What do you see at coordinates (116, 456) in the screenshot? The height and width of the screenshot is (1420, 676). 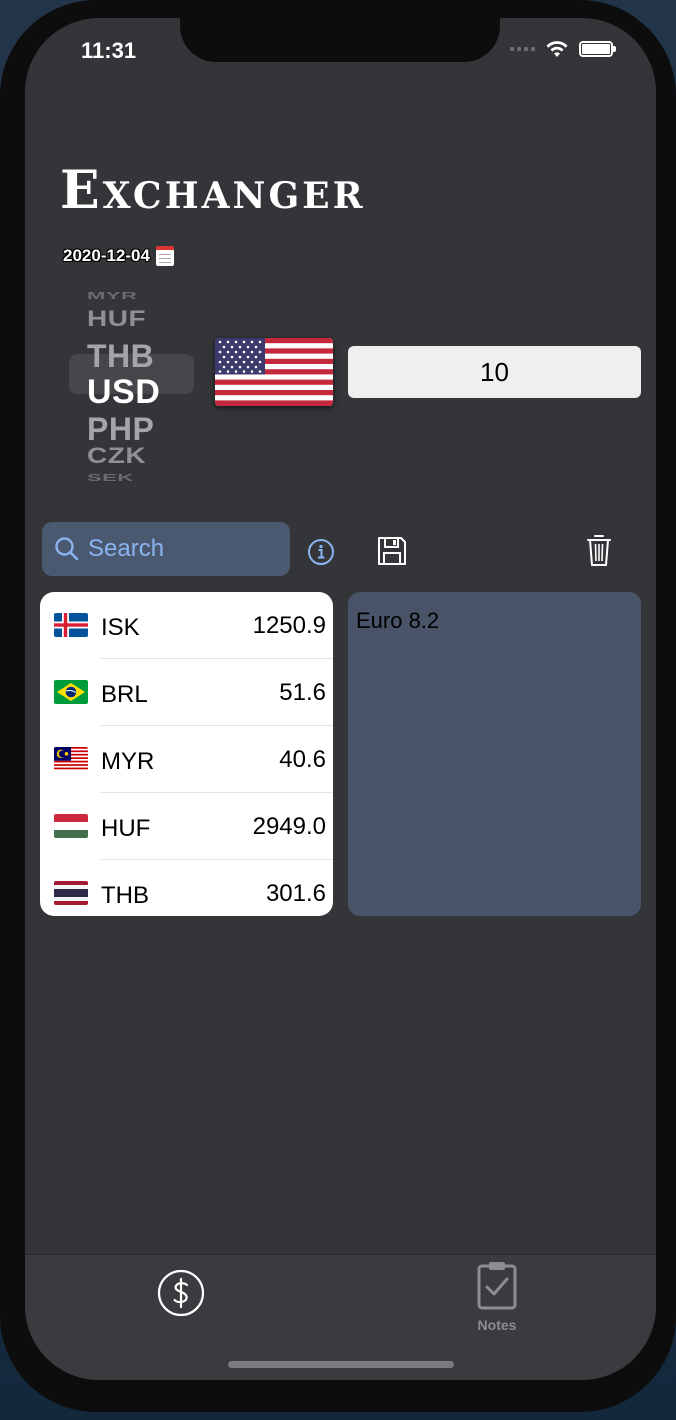 I see `picker-item: CZK` at bounding box center [116, 456].